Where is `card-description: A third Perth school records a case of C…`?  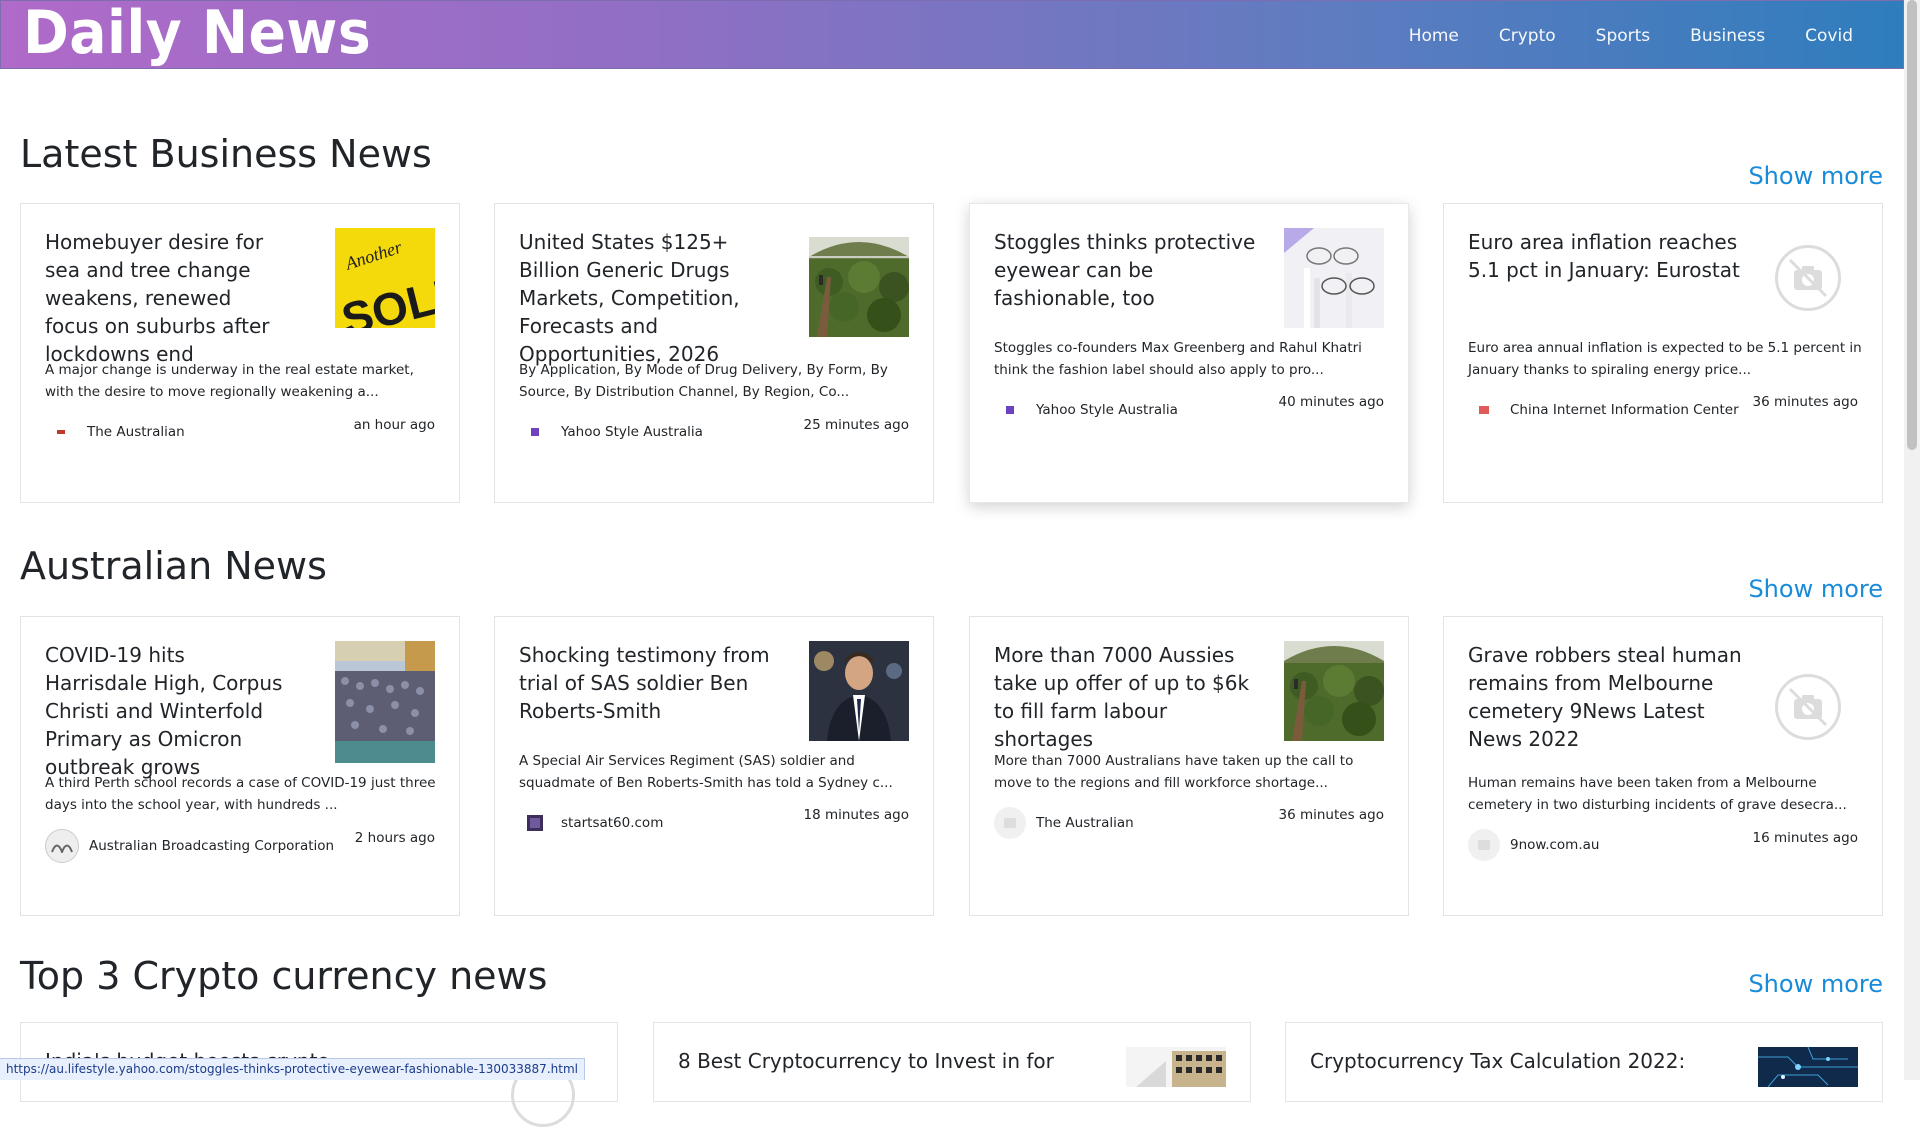
card-description: A third Perth school records a case of C… is located at coordinates (240, 794).